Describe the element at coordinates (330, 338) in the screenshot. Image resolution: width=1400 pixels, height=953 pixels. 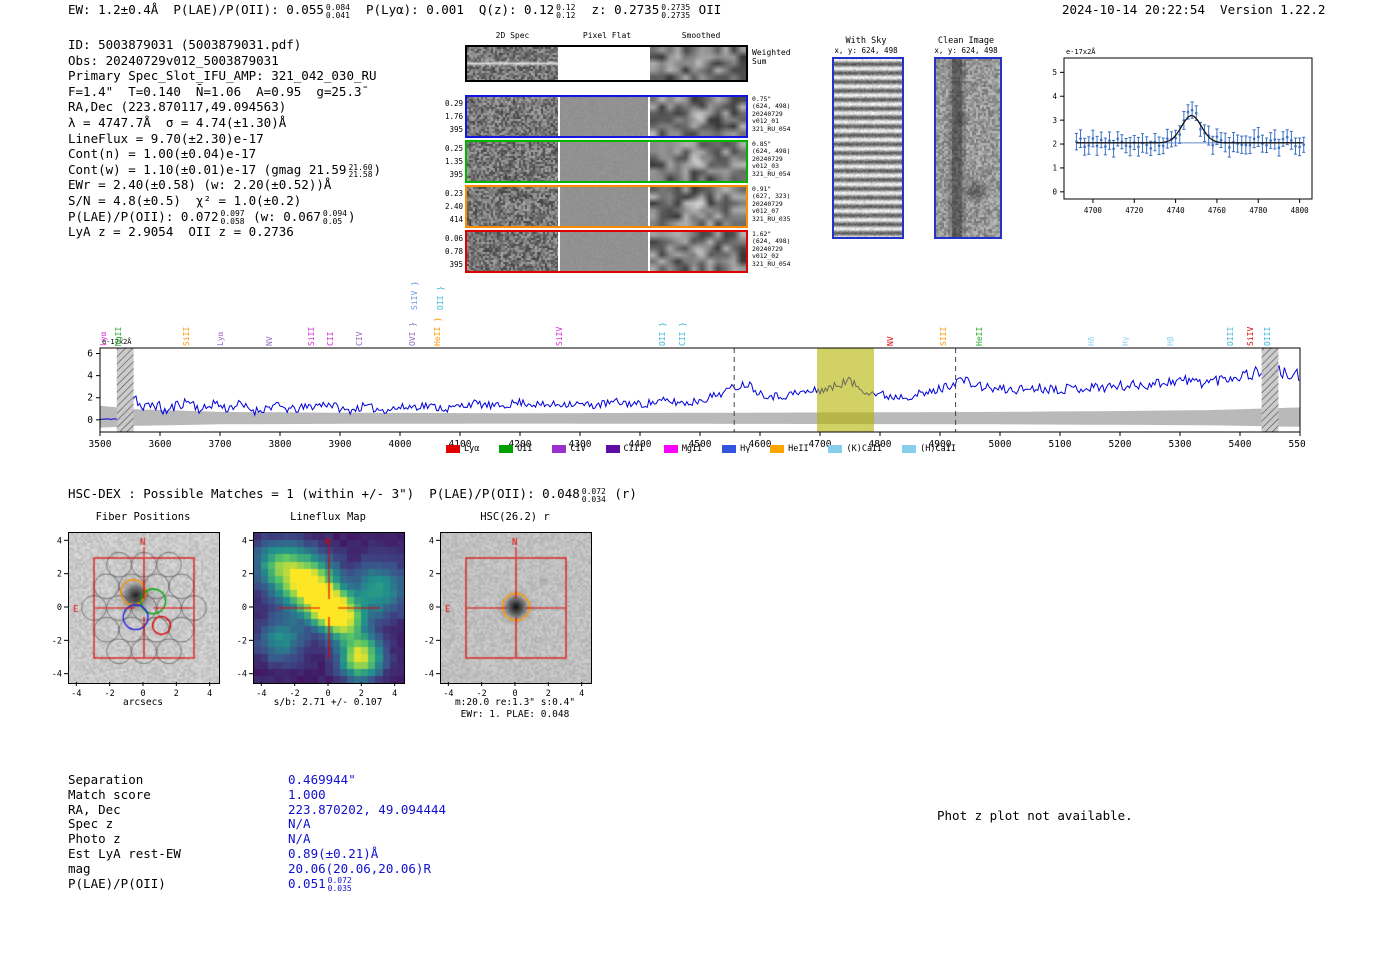
I see `emission-line-label: CII` at that location.